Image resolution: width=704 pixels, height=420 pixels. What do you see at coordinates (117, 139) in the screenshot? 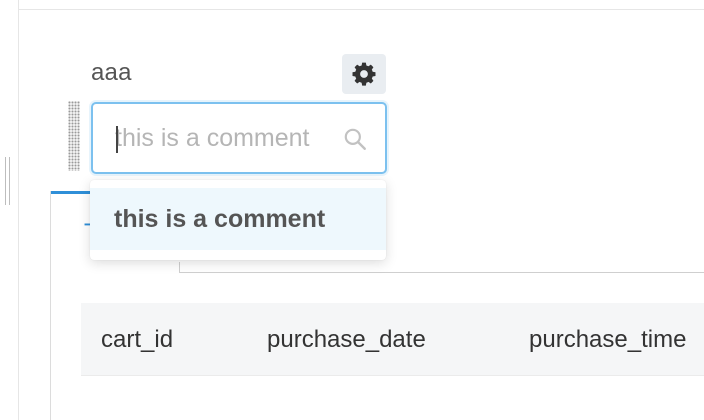
I see `text-caret` at bounding box center [117, 139].